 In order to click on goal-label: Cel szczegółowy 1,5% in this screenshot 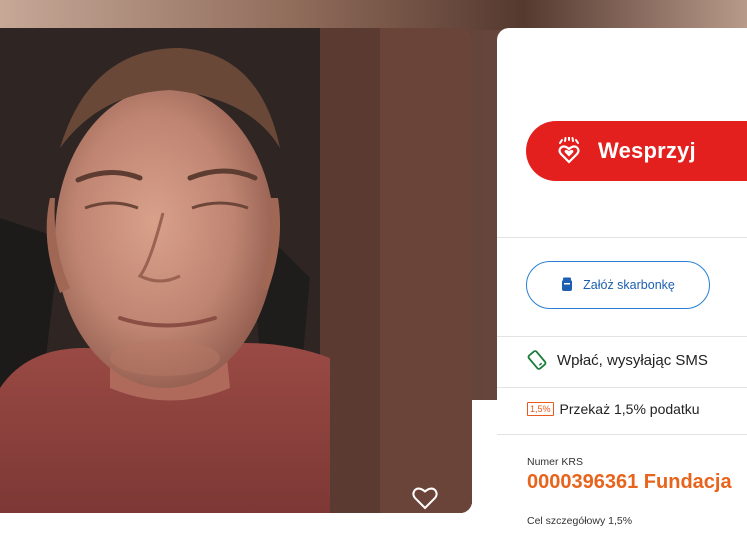, I will do `click(580, 521)`.